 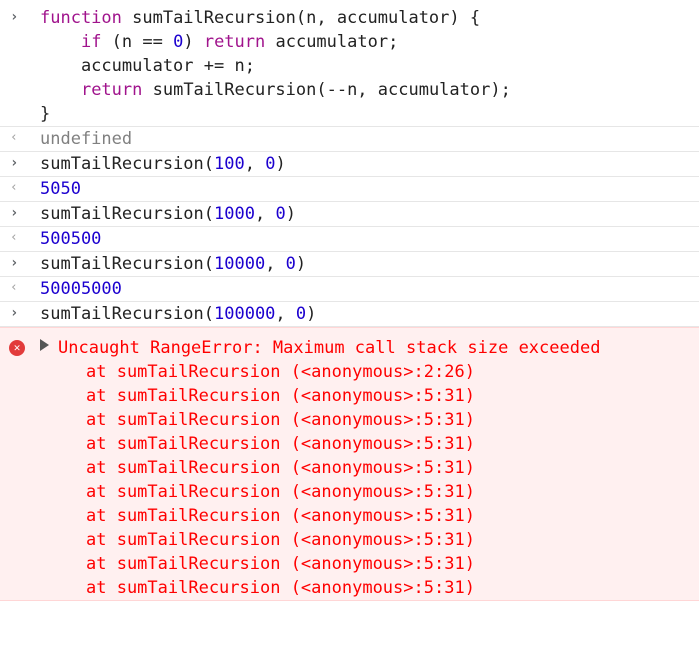 What do you see at coordinates (147, 66) in the screenshot?
I see `code-token: accumulator += n;` at bounding box center [147, 66].